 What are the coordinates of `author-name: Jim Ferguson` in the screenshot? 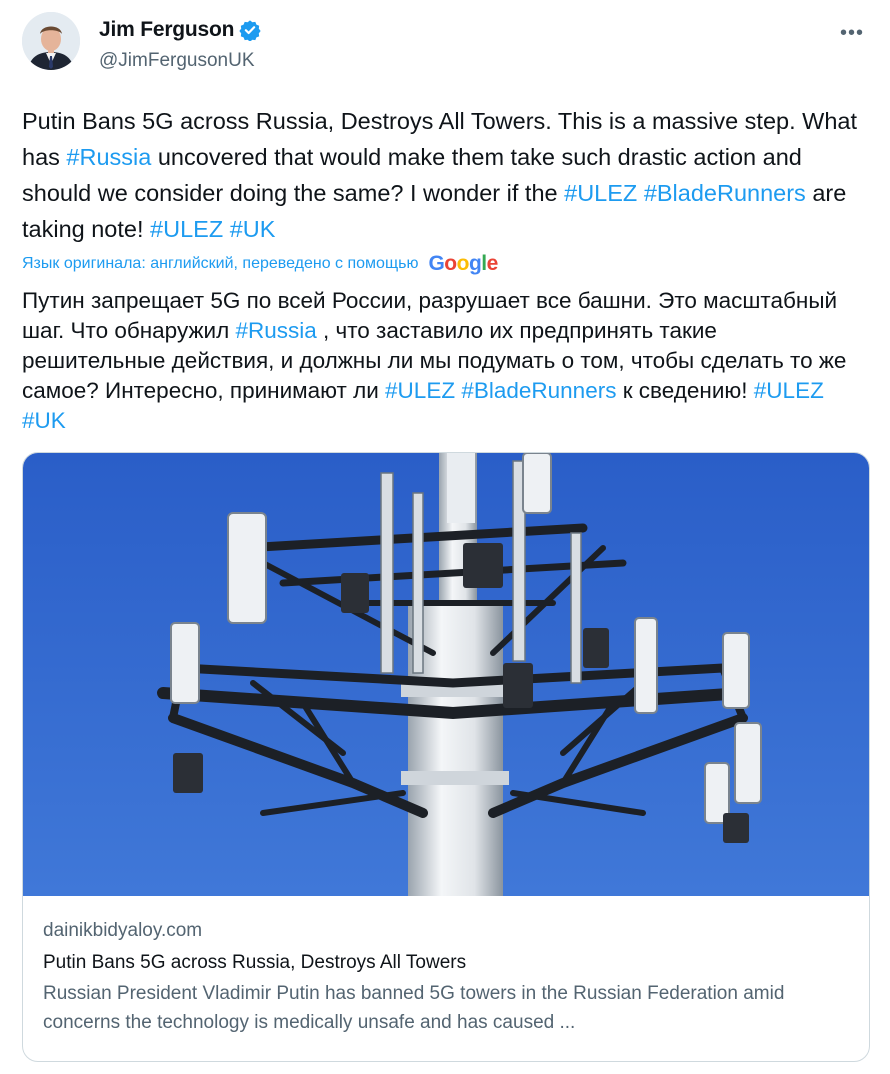 It's located at (166, 30).